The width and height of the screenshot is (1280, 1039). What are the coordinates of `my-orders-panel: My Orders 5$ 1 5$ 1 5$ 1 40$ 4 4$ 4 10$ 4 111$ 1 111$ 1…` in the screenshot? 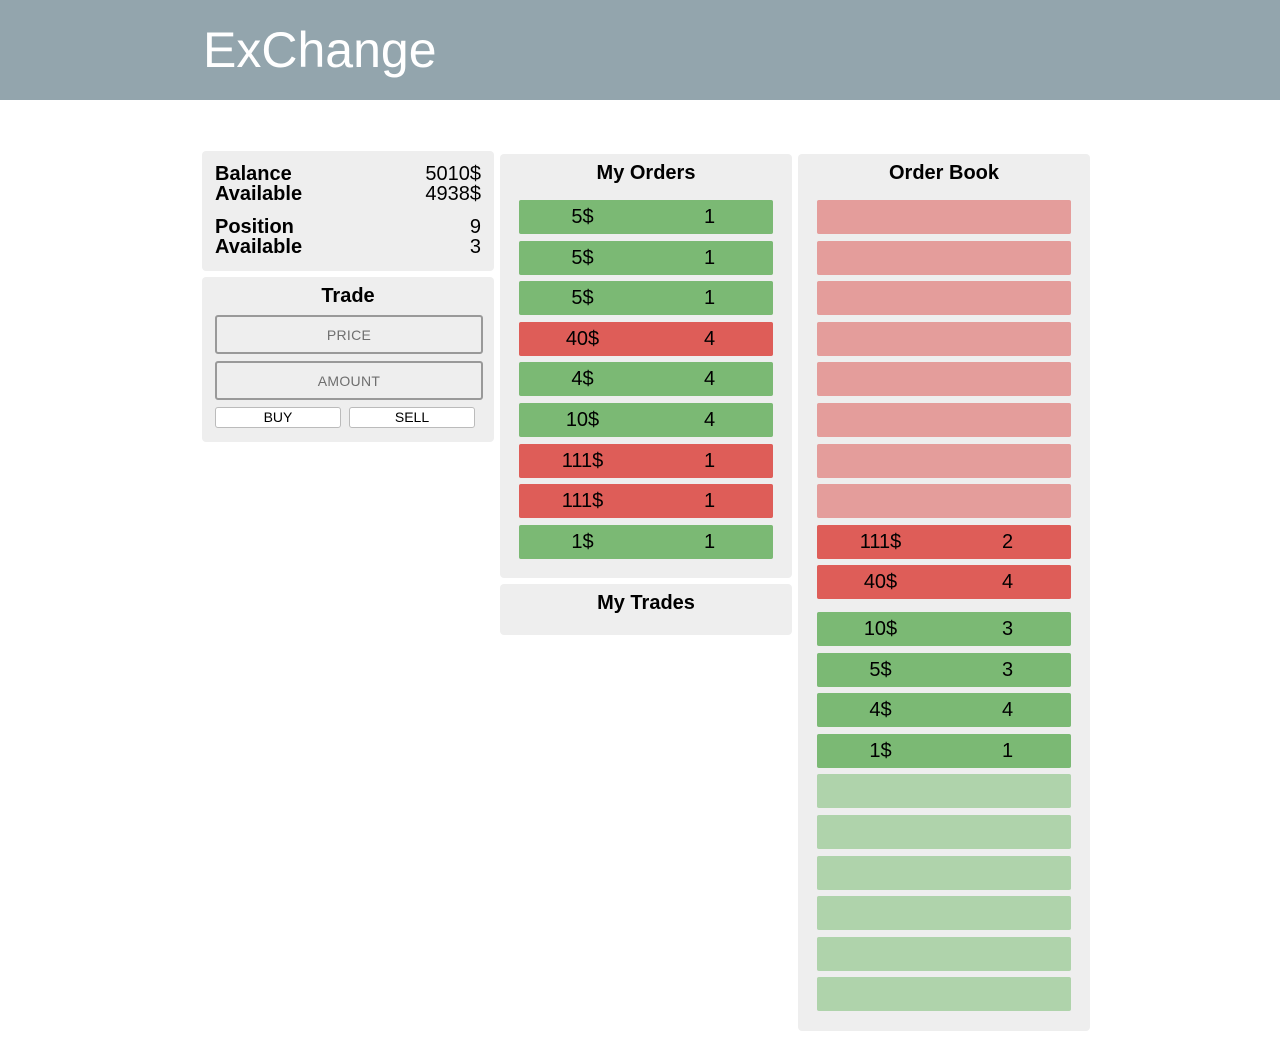 It's located at (646, 366).